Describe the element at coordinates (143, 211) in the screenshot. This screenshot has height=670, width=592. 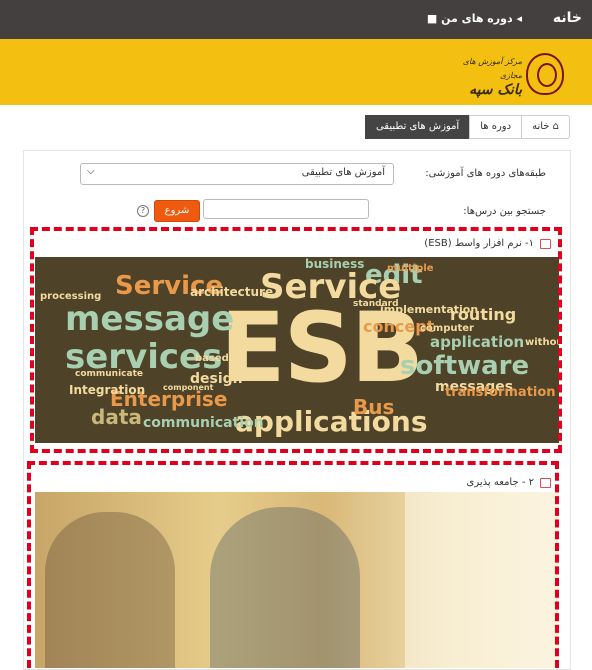
I see `help-icon: ?` at that location.